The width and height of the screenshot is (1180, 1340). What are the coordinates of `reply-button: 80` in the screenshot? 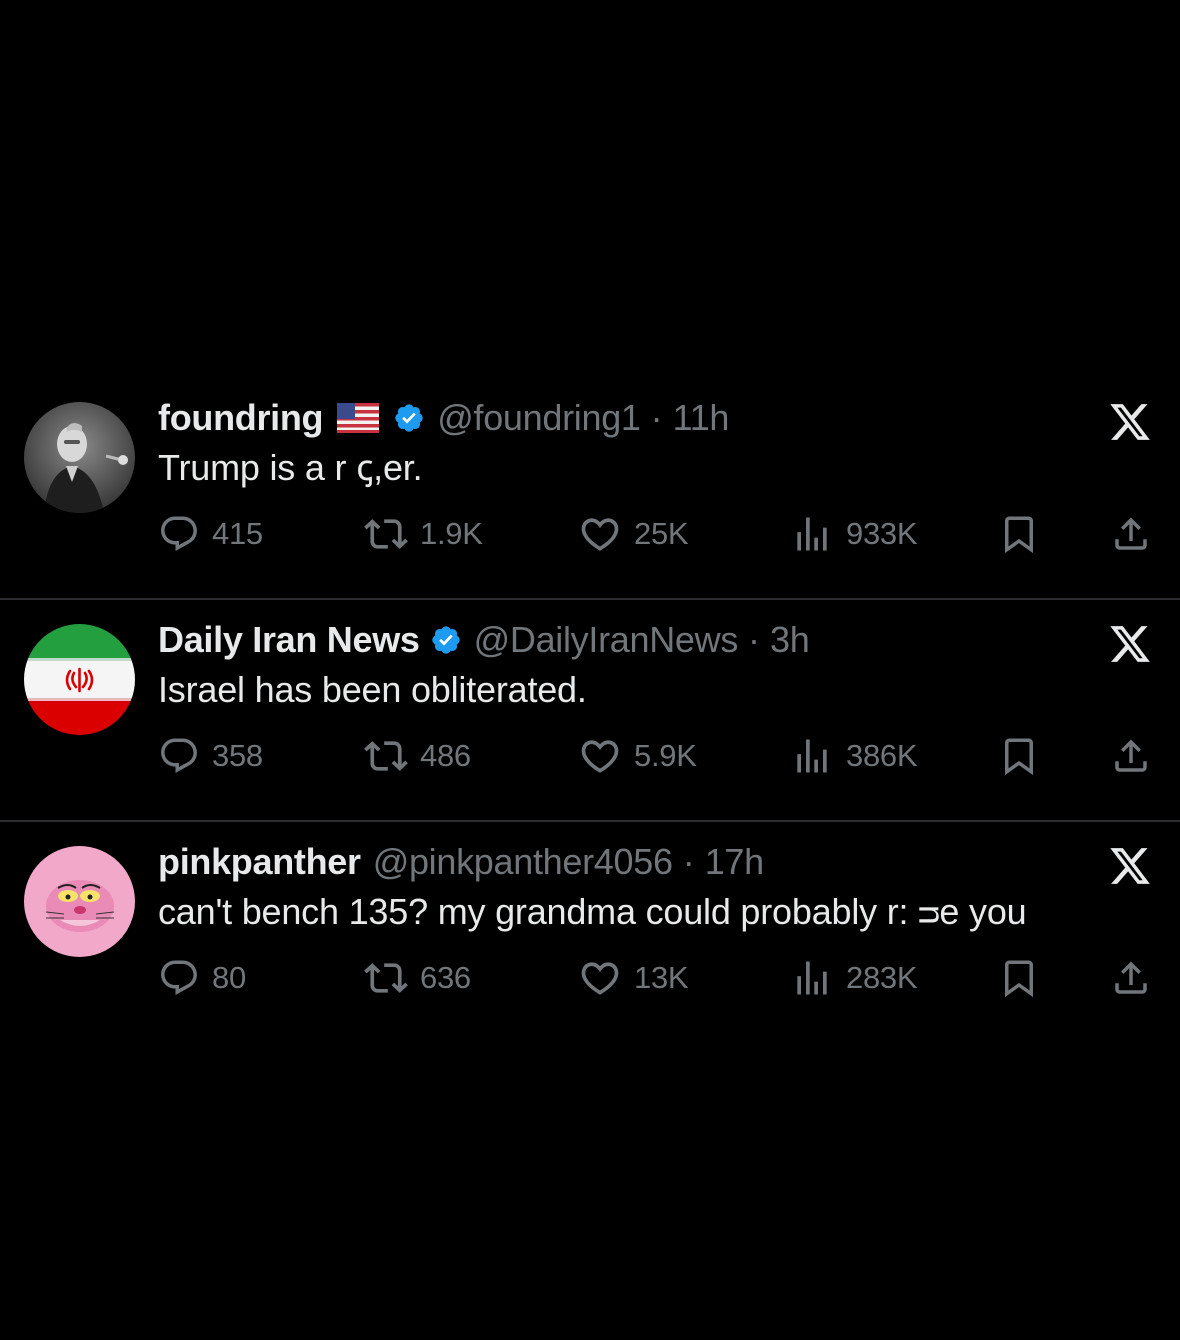 It's located at (202, 978).